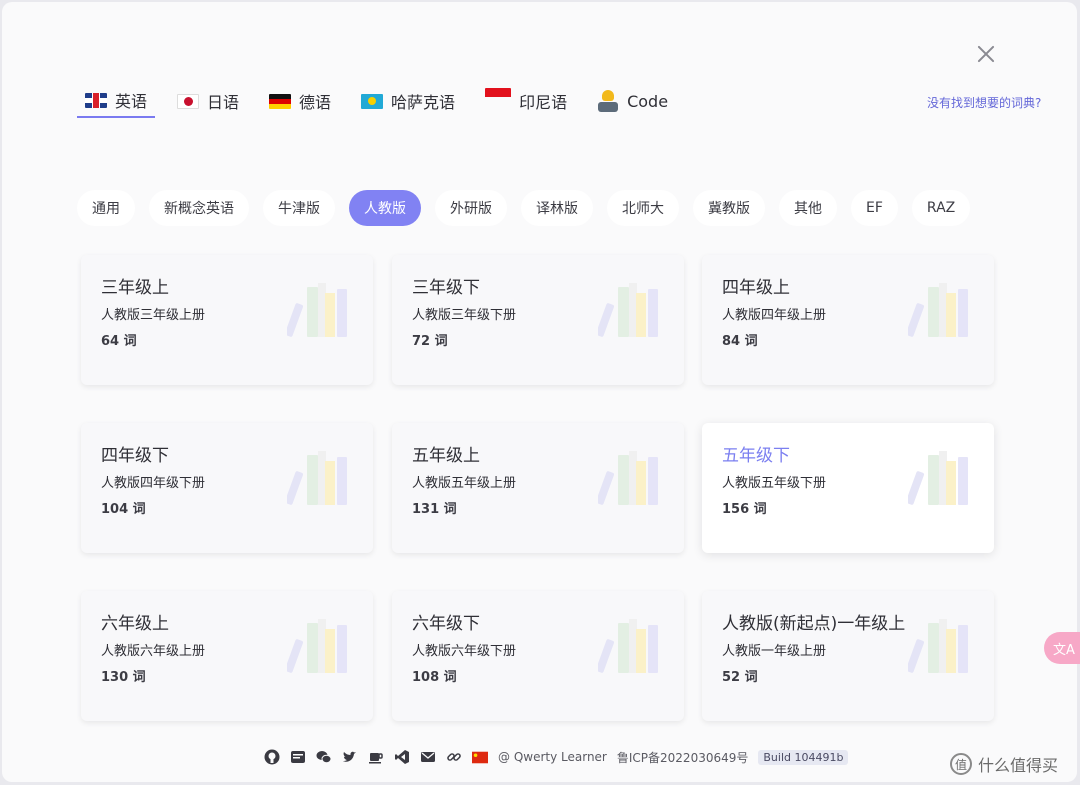 The image size is (1080, 785). I want to click on dictionary-card: 三年级上 人教版三年级上册 64 词, so click(227, 320).